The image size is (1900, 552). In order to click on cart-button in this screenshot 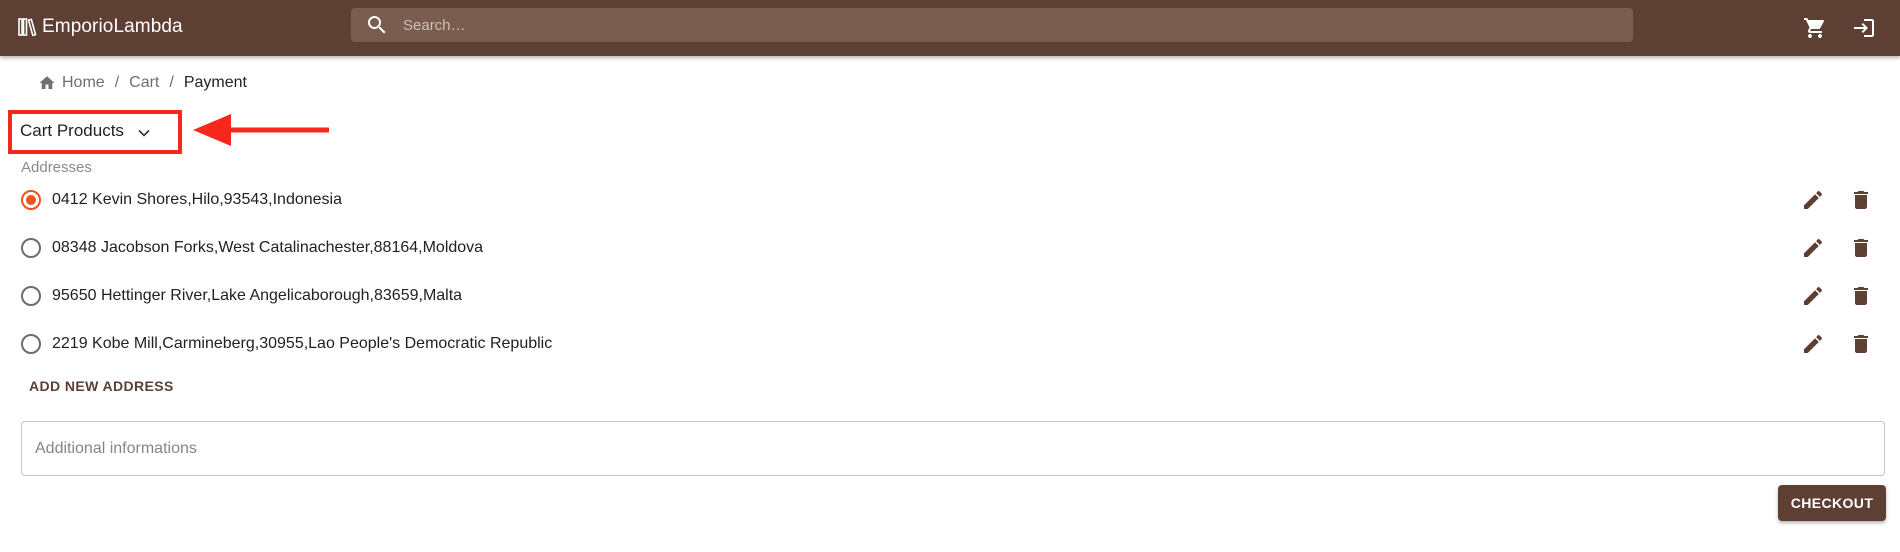, I will do `click(1815, 28)`.